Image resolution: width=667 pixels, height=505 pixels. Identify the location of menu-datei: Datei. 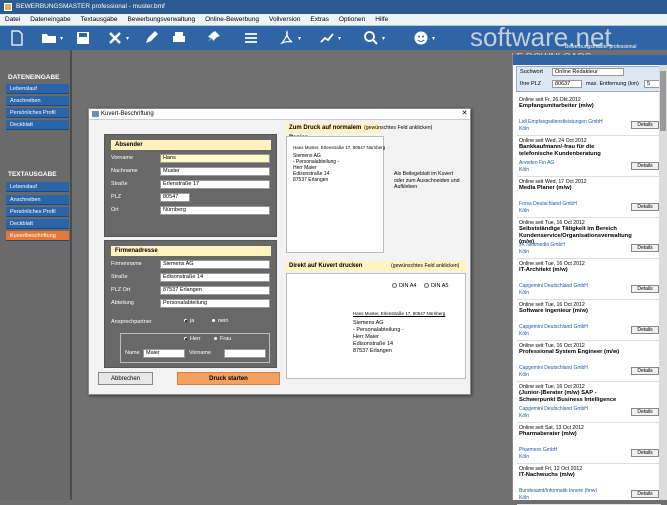
(12, 20).